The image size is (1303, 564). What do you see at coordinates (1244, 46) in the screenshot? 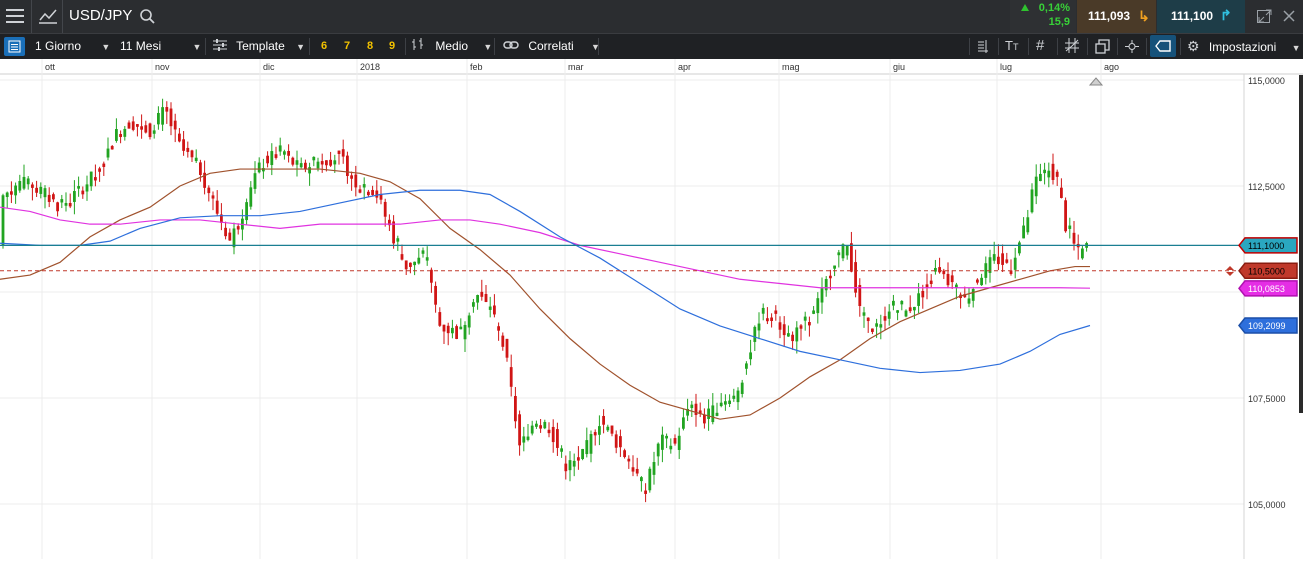
I see `settings-select: ⚙ Impostazioni ▼` at bounding box center [1244, 46].